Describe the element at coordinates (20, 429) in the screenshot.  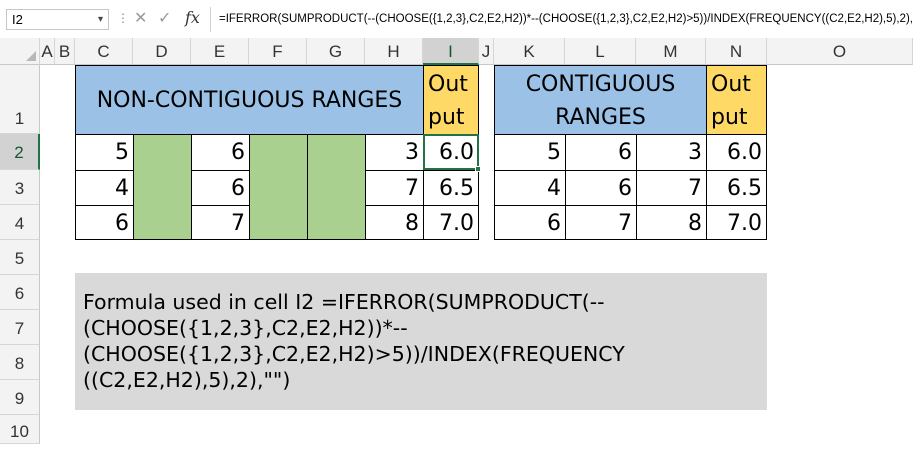
I see `row-header-10: 10` at that location.